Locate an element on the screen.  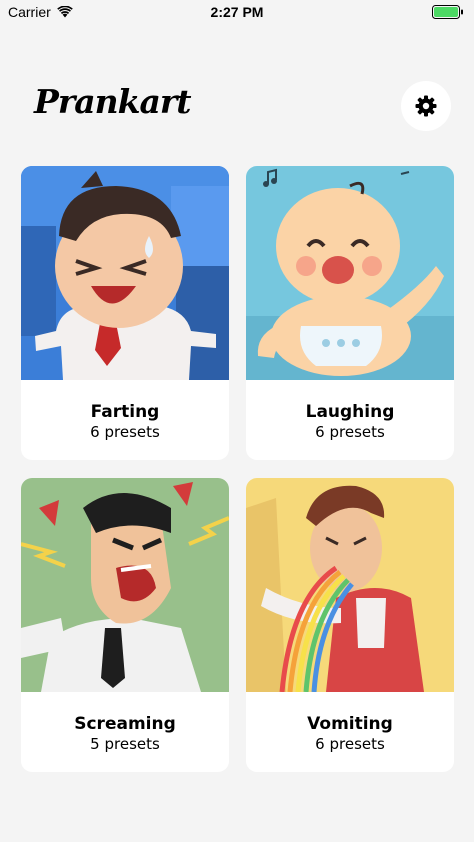
status-bar: Carrier 2:27 PM is located at coordinates (237, 12).